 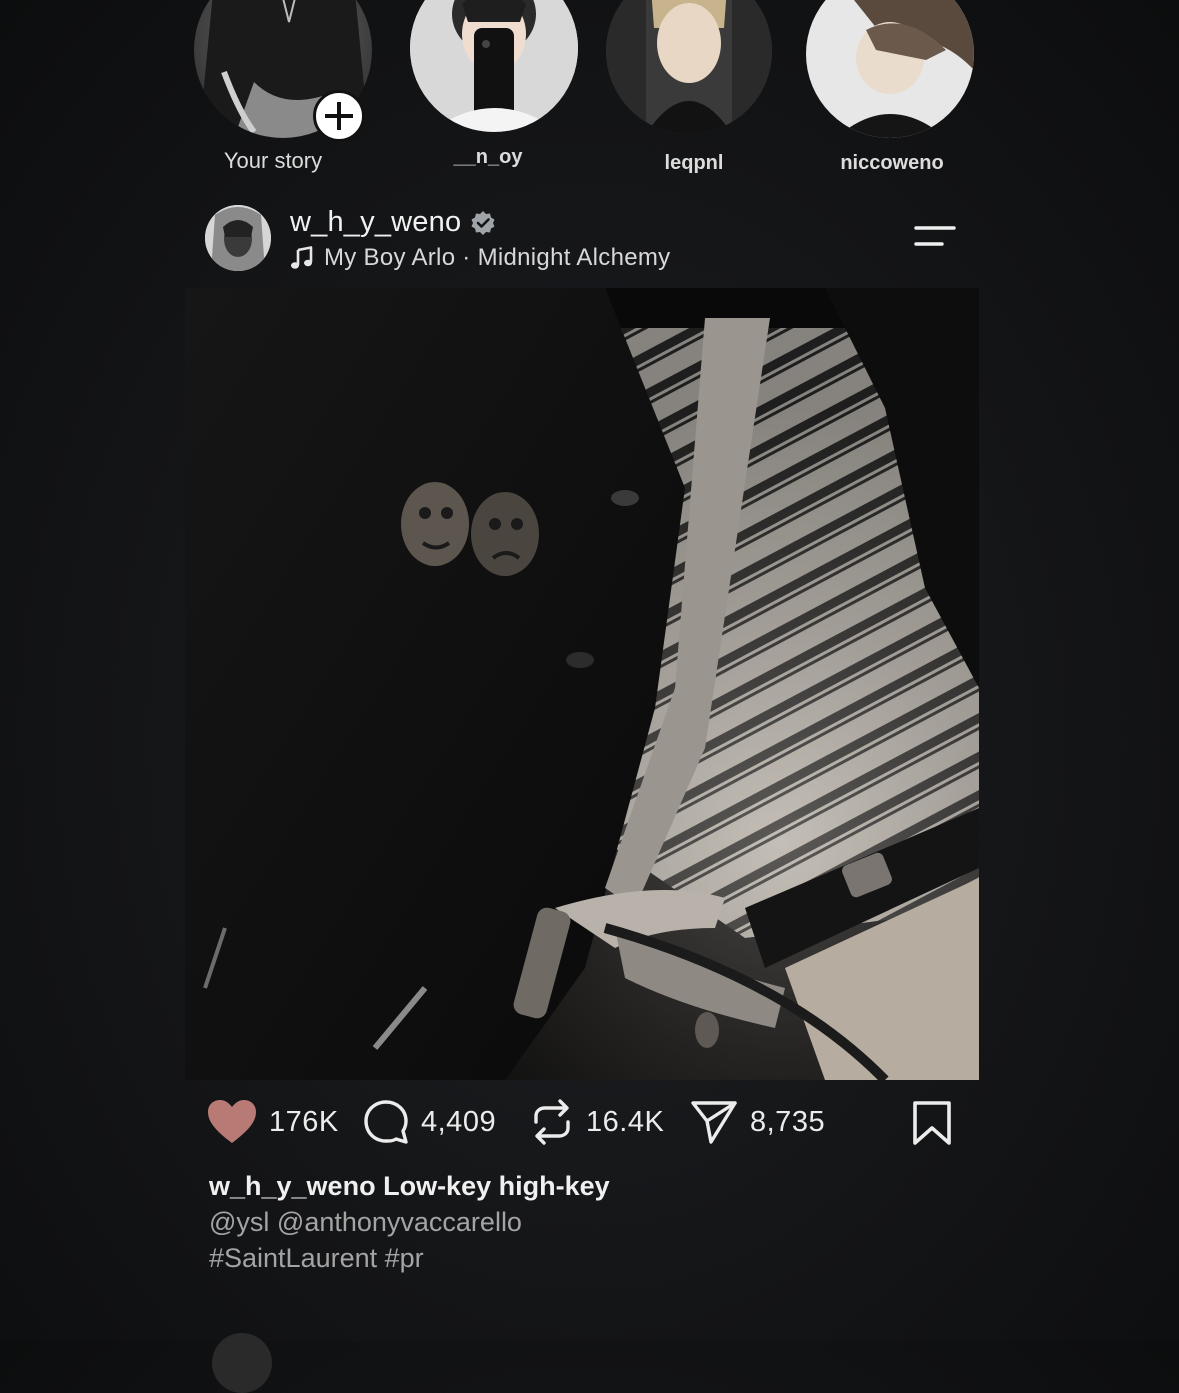 What do you see at coordinates (238, 238) in the screenshot?
I see `post-author-avatar` at bounding box center [238, 238].